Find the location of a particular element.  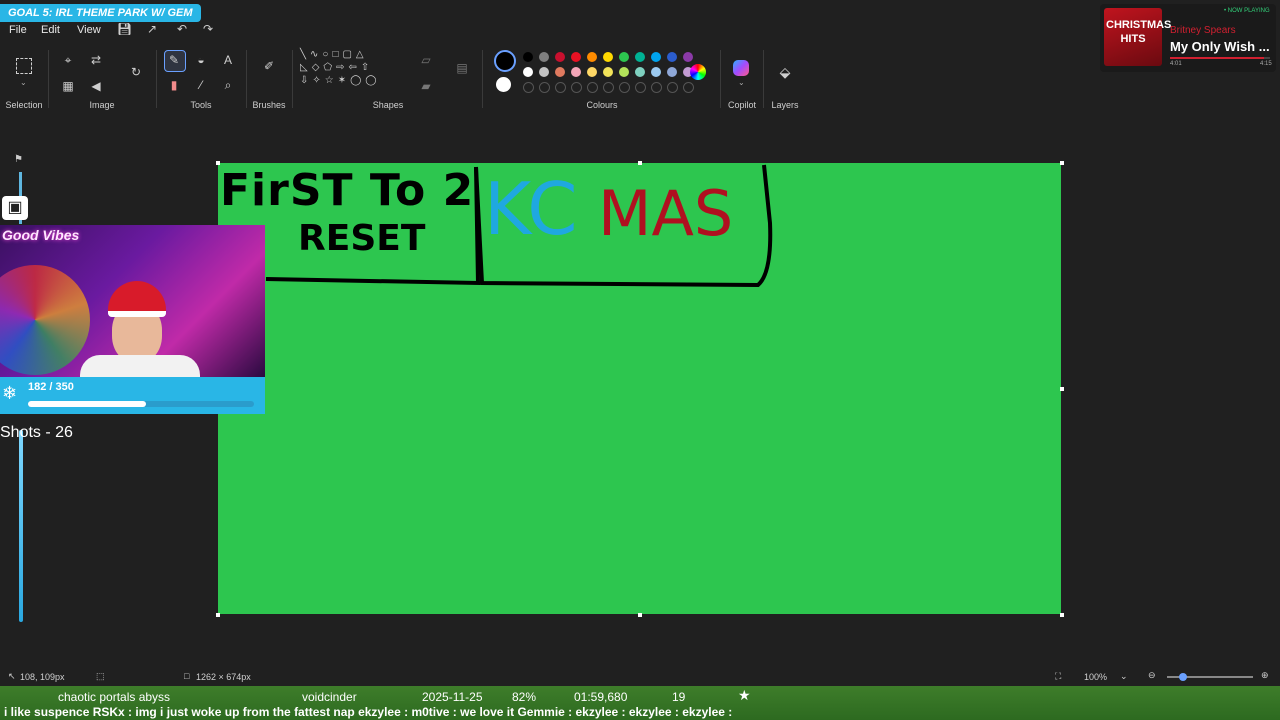

share-icon: ↗ is located at coordinates (152, 29).